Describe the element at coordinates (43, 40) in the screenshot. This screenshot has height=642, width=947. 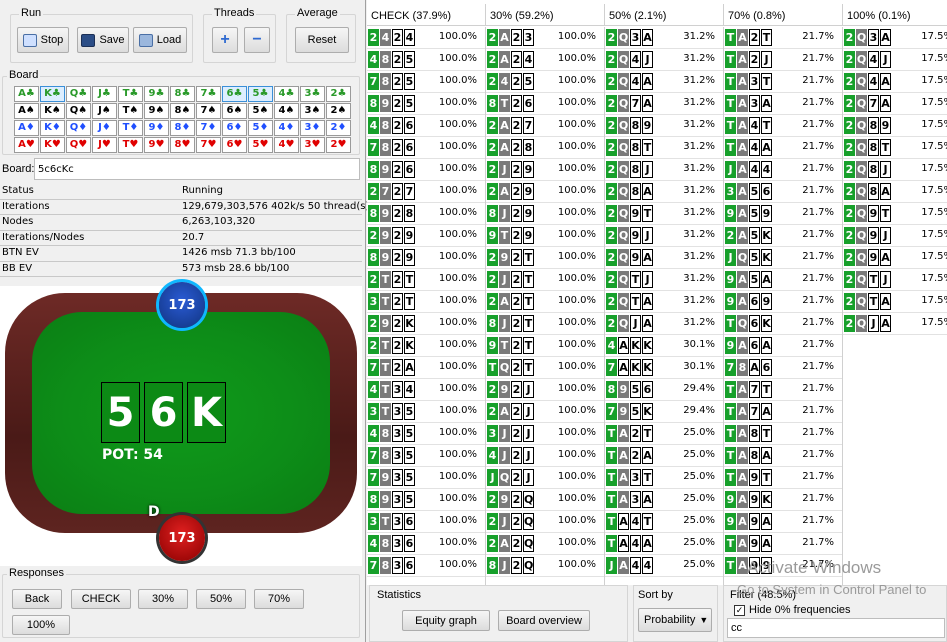
I see `stop-button: Stop` at that location.